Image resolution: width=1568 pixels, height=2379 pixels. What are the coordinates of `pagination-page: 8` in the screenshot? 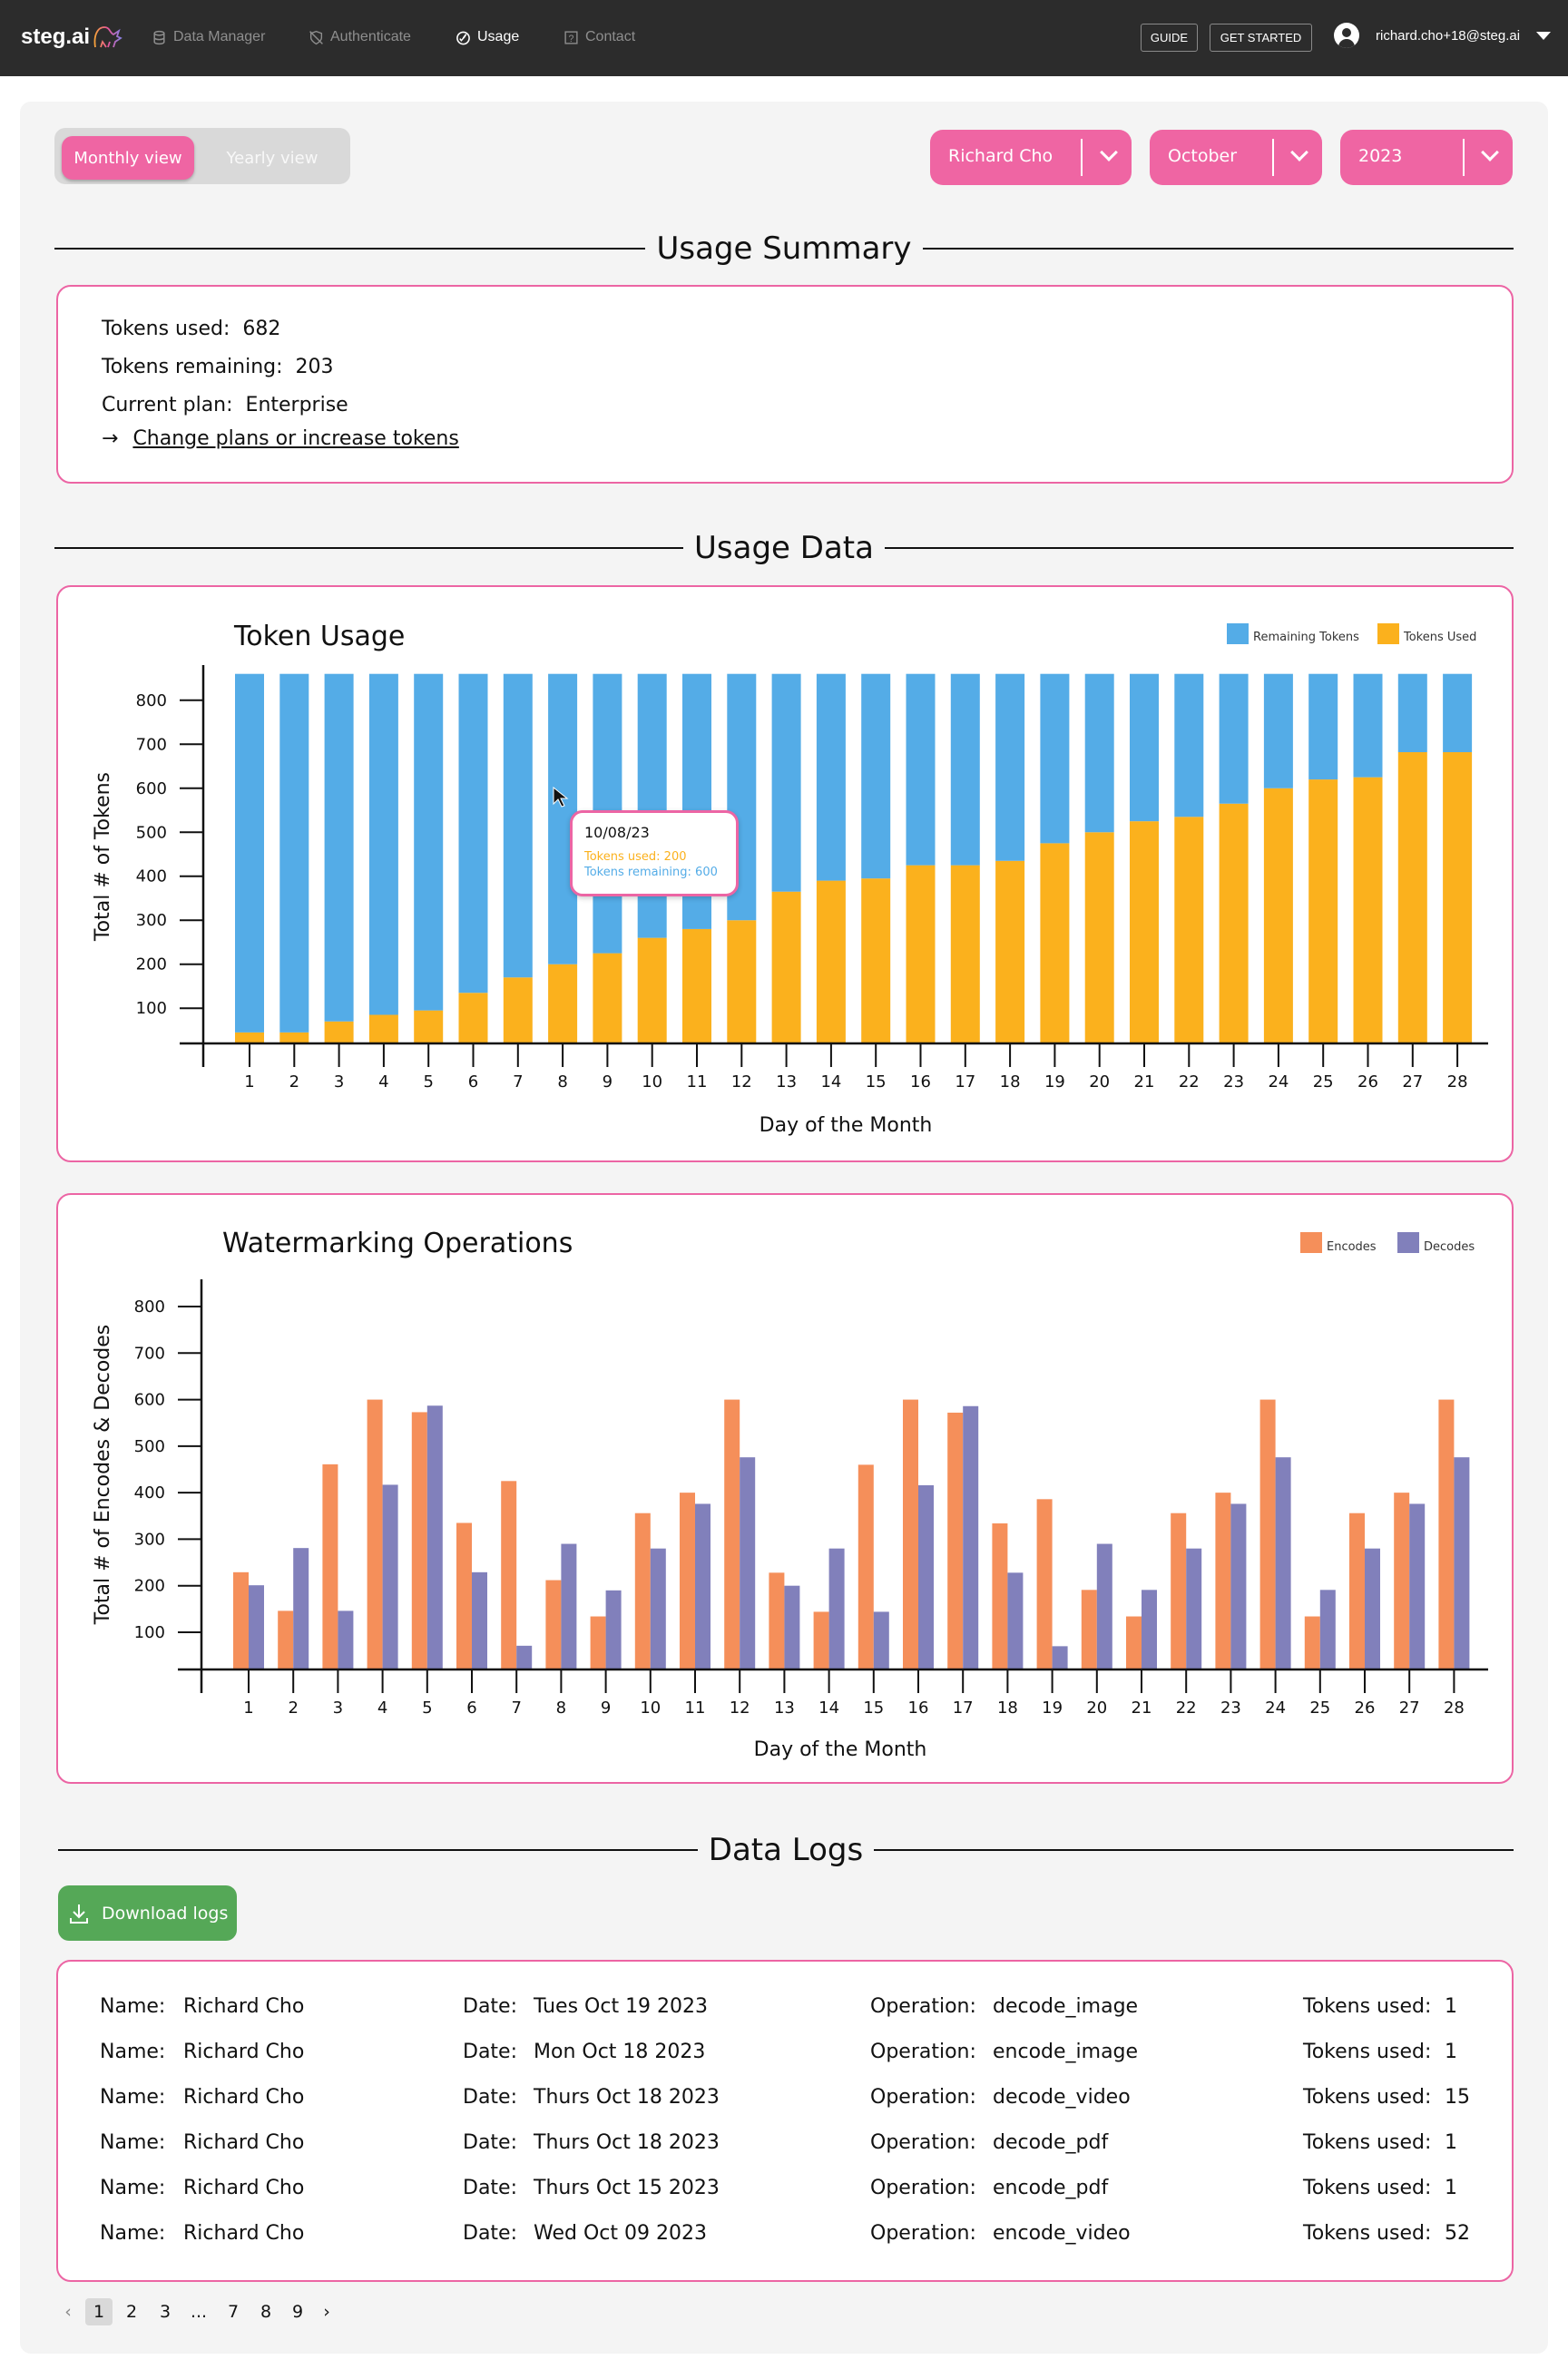 It's located at (265, 2311).